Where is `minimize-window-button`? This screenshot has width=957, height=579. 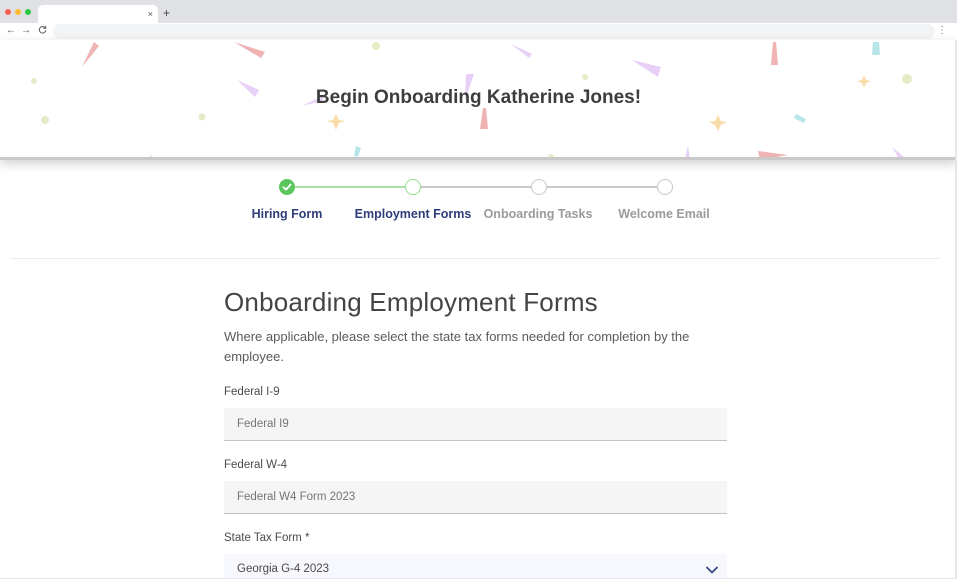 minimize-window-button is located at coordinates (18, 12).